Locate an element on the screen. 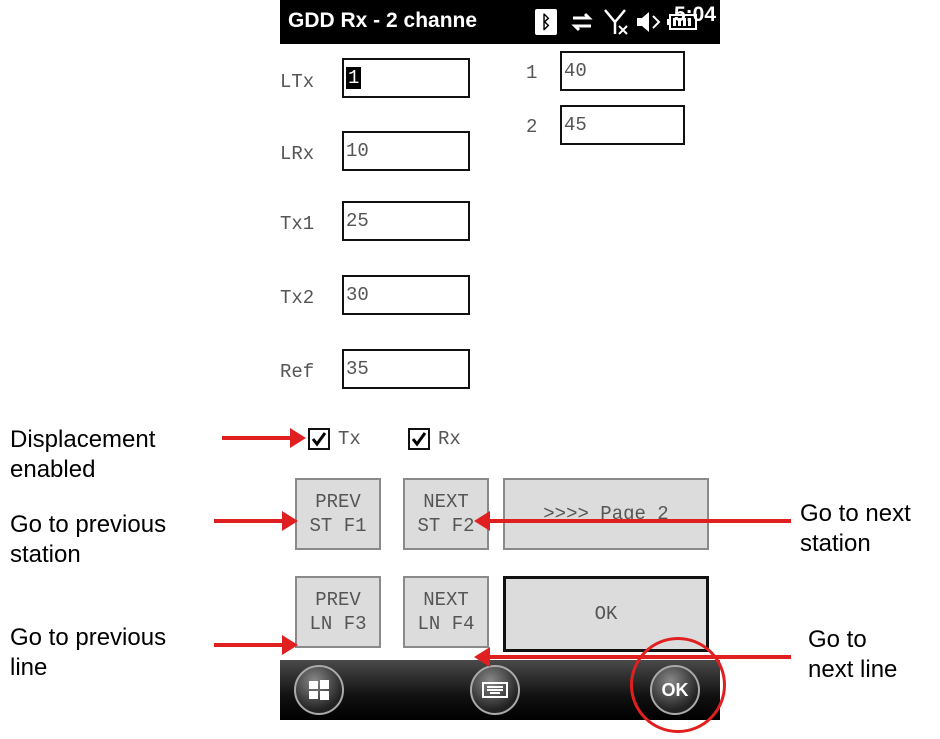 The width and height of the screenshot is (940, 739). arrow-next-station is located at coordinates (639, 521).